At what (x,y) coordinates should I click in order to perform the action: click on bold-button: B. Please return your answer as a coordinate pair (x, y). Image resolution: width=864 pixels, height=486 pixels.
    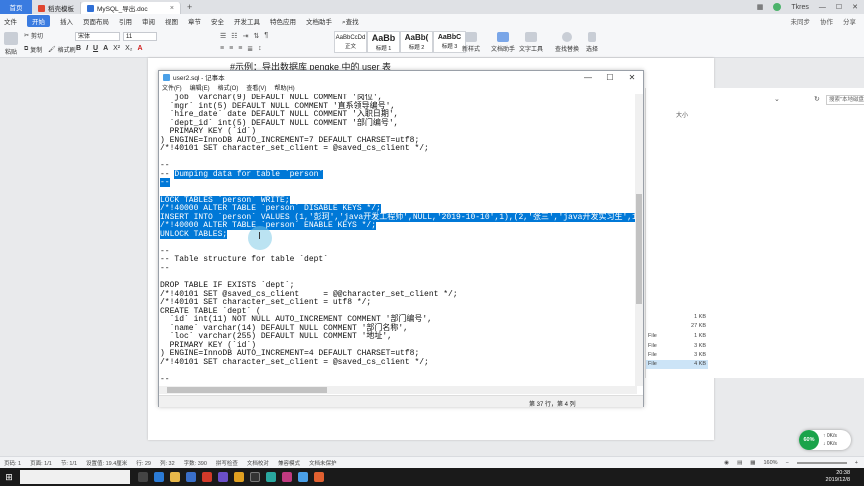
    Looking at the image, I should click on (78, 48).